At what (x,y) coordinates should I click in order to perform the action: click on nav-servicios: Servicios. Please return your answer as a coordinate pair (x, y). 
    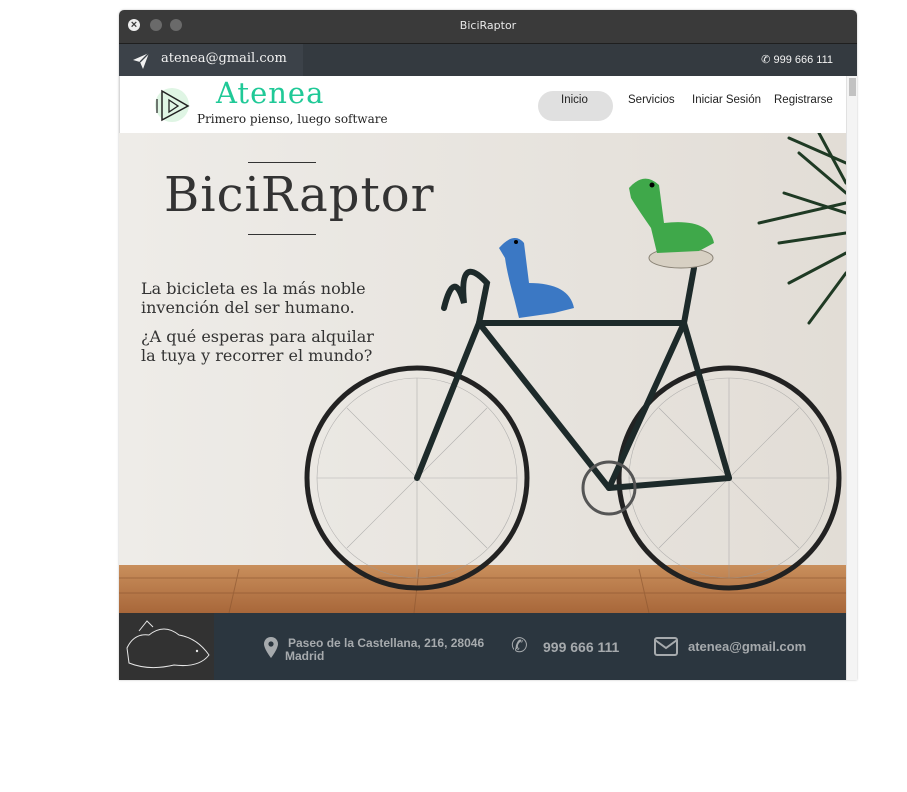
    Looking at the image, I should click on (651, 100).